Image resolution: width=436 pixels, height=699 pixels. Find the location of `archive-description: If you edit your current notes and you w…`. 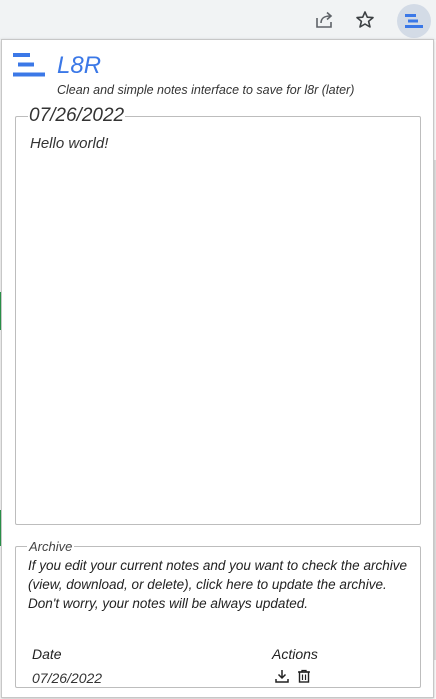

archive-description: If you edit your current notes and you w… is located at coordinates (218, 584).